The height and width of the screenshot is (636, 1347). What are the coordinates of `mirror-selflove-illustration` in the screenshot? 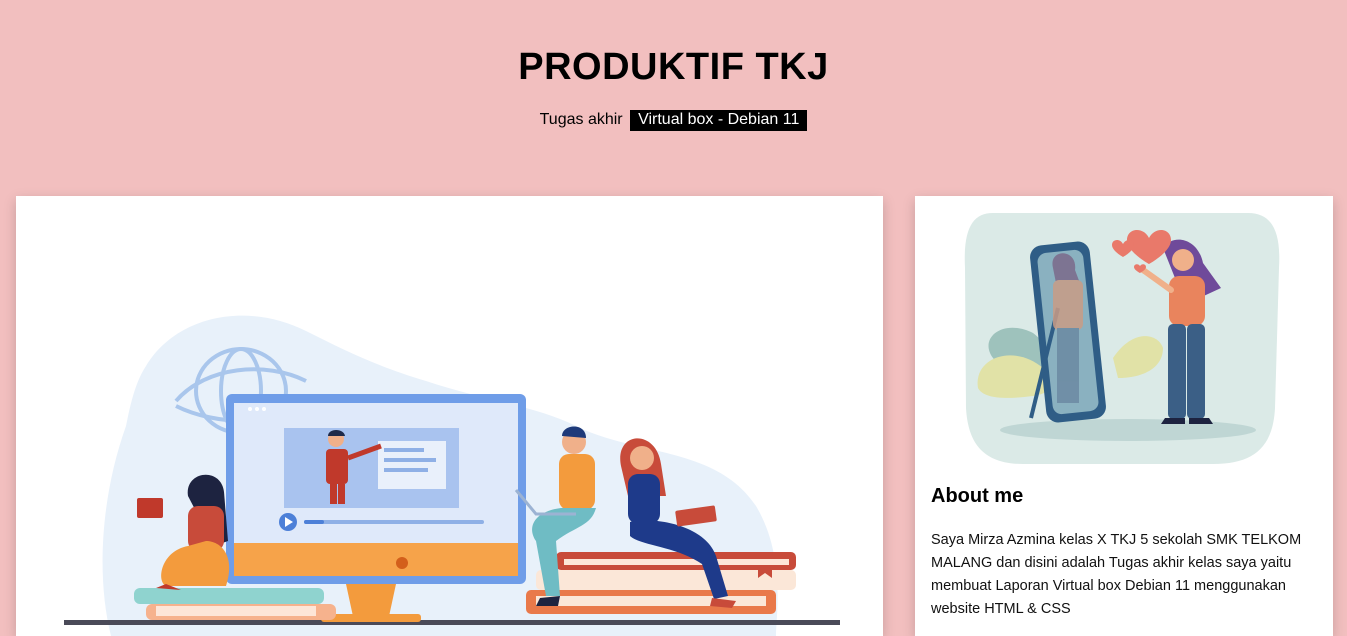 It's located at (1122, 338).